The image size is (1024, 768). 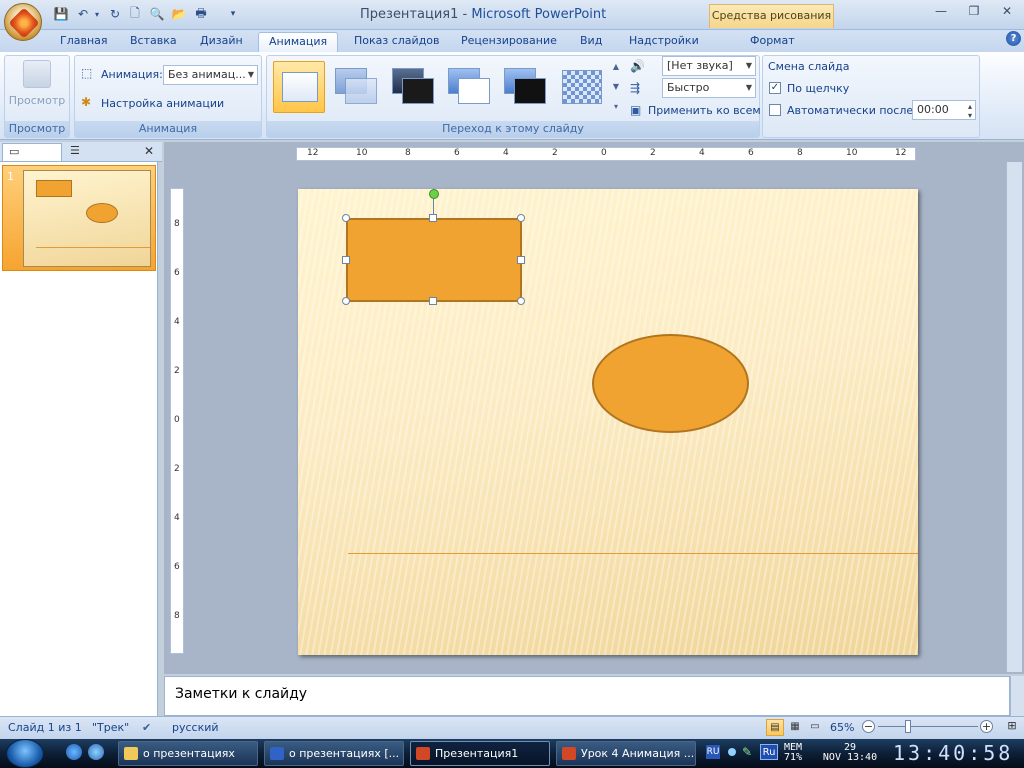 What do you see at coordinates (74, 752) in the screenshot?
I see `ie-icon` at bounding box center [74, 752].